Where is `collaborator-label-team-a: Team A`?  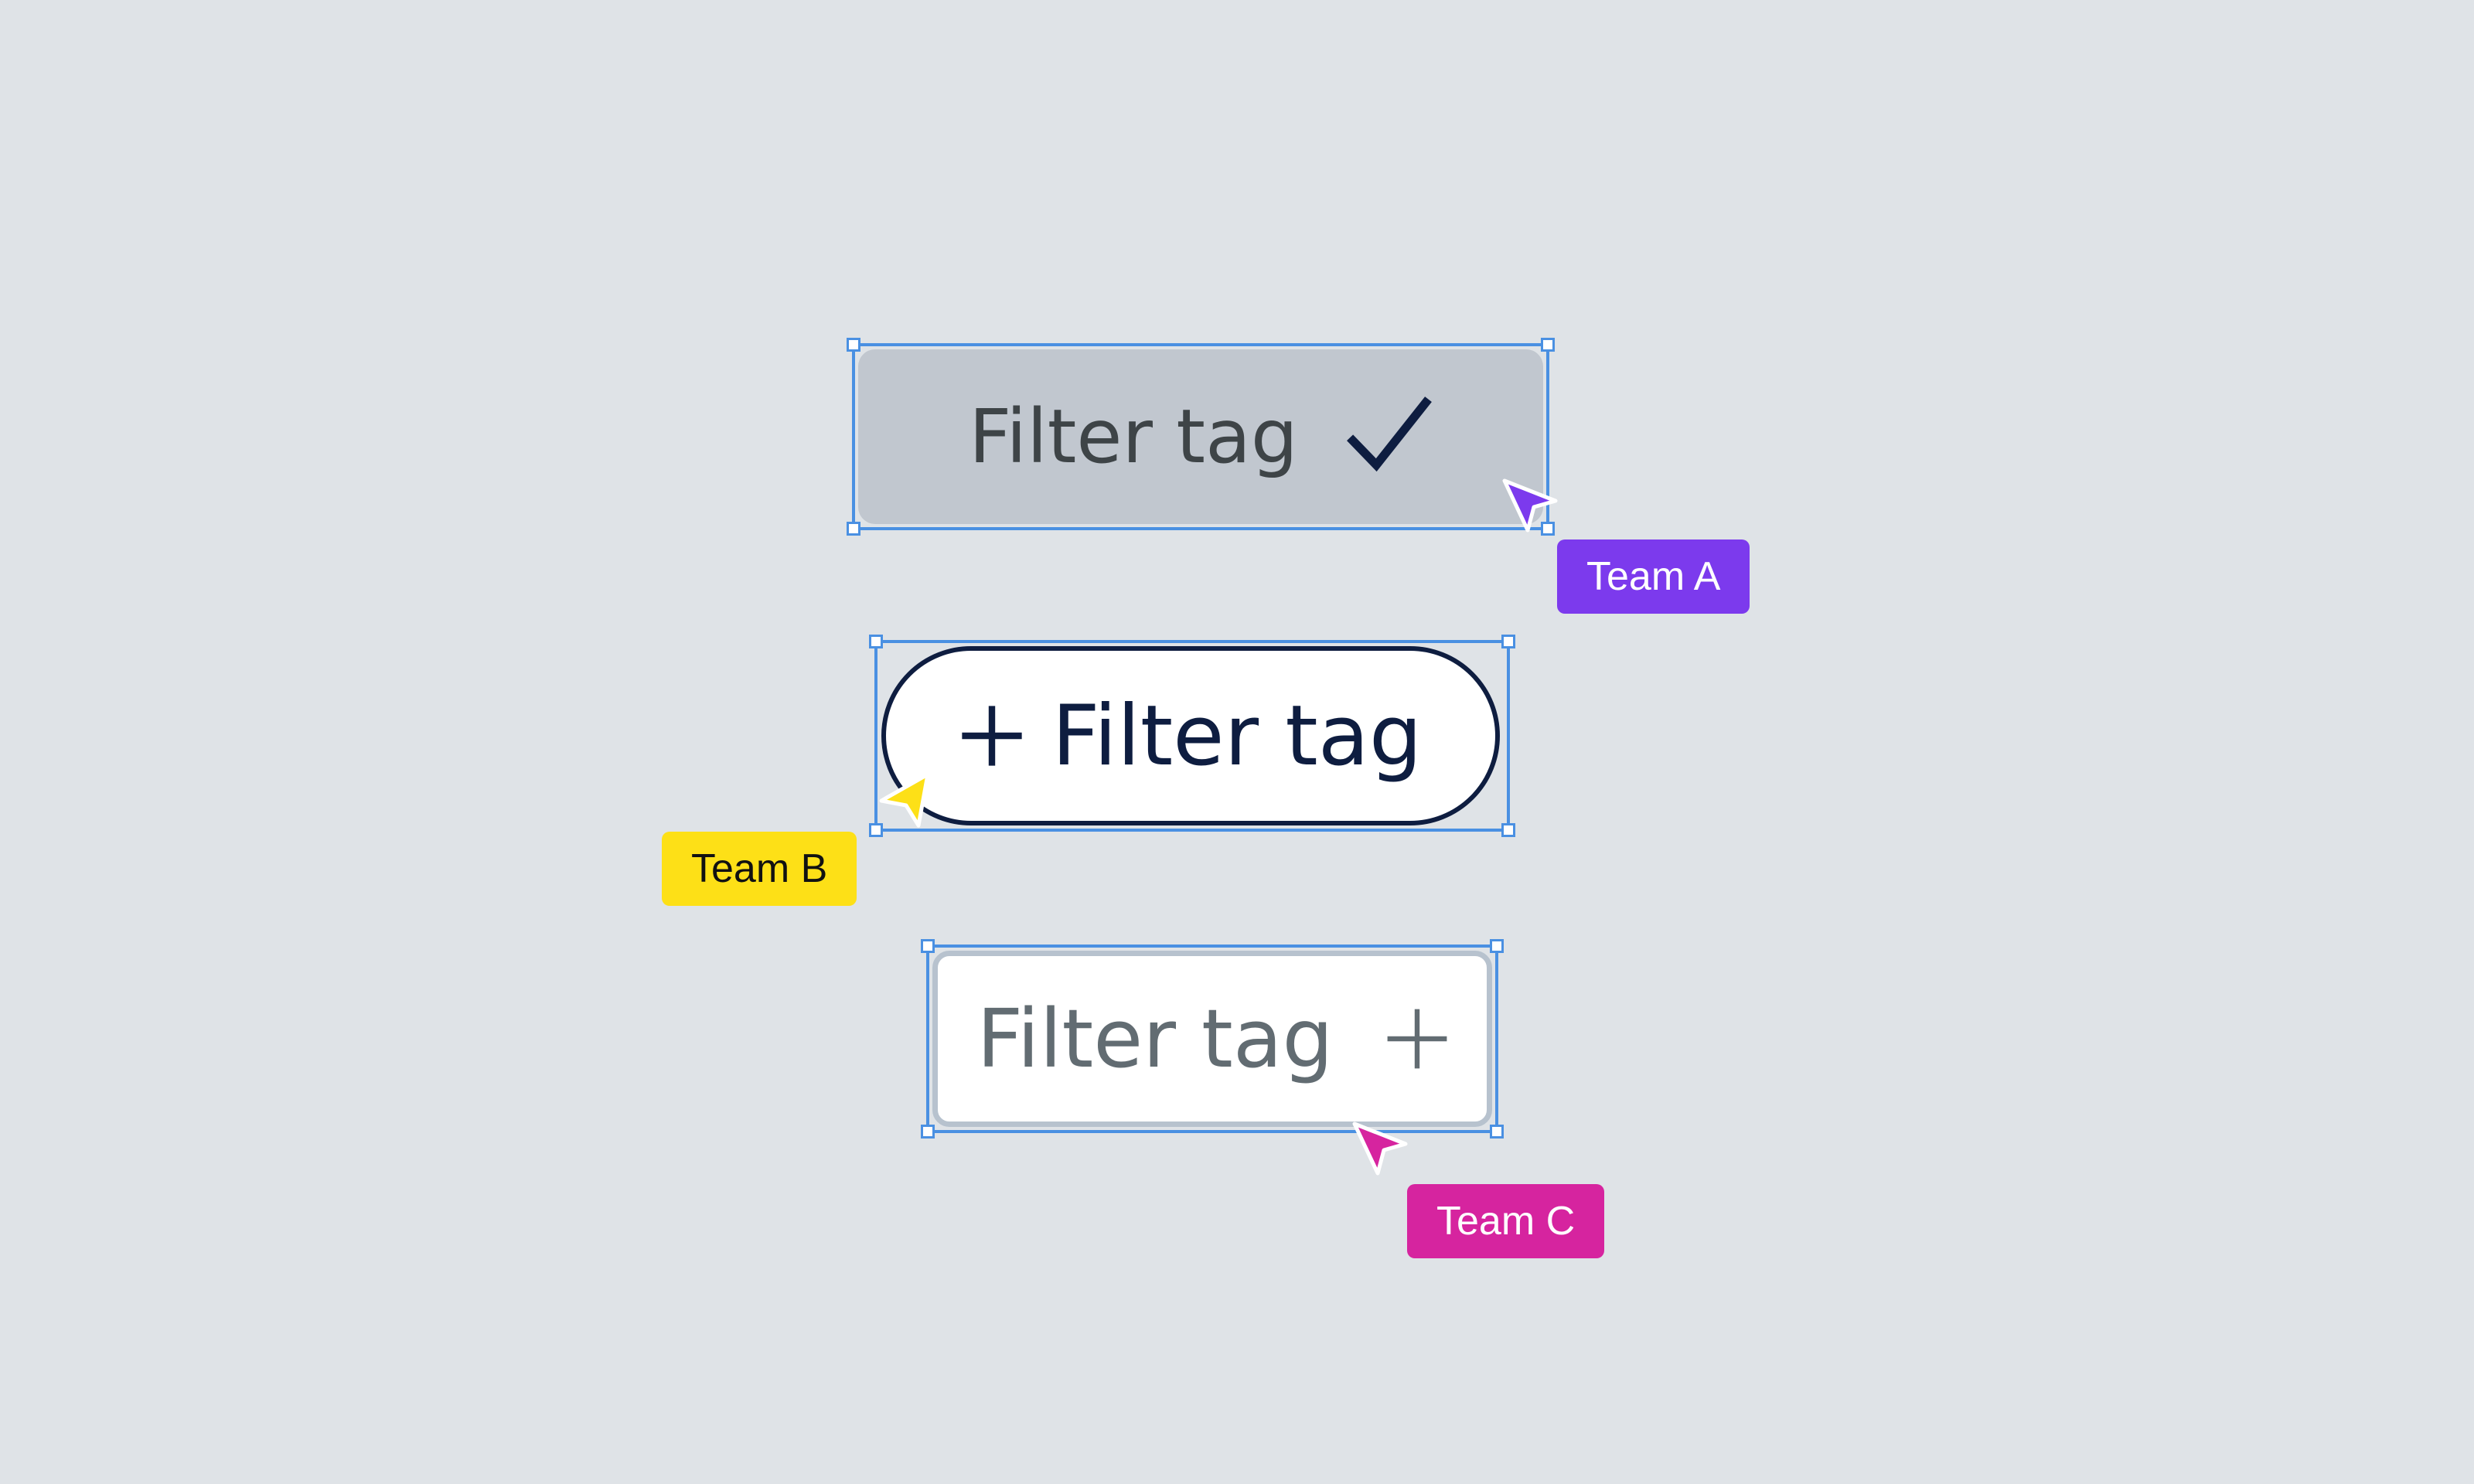 collaborator-label-team-a: Team A is located at coordinates (1653, 576).